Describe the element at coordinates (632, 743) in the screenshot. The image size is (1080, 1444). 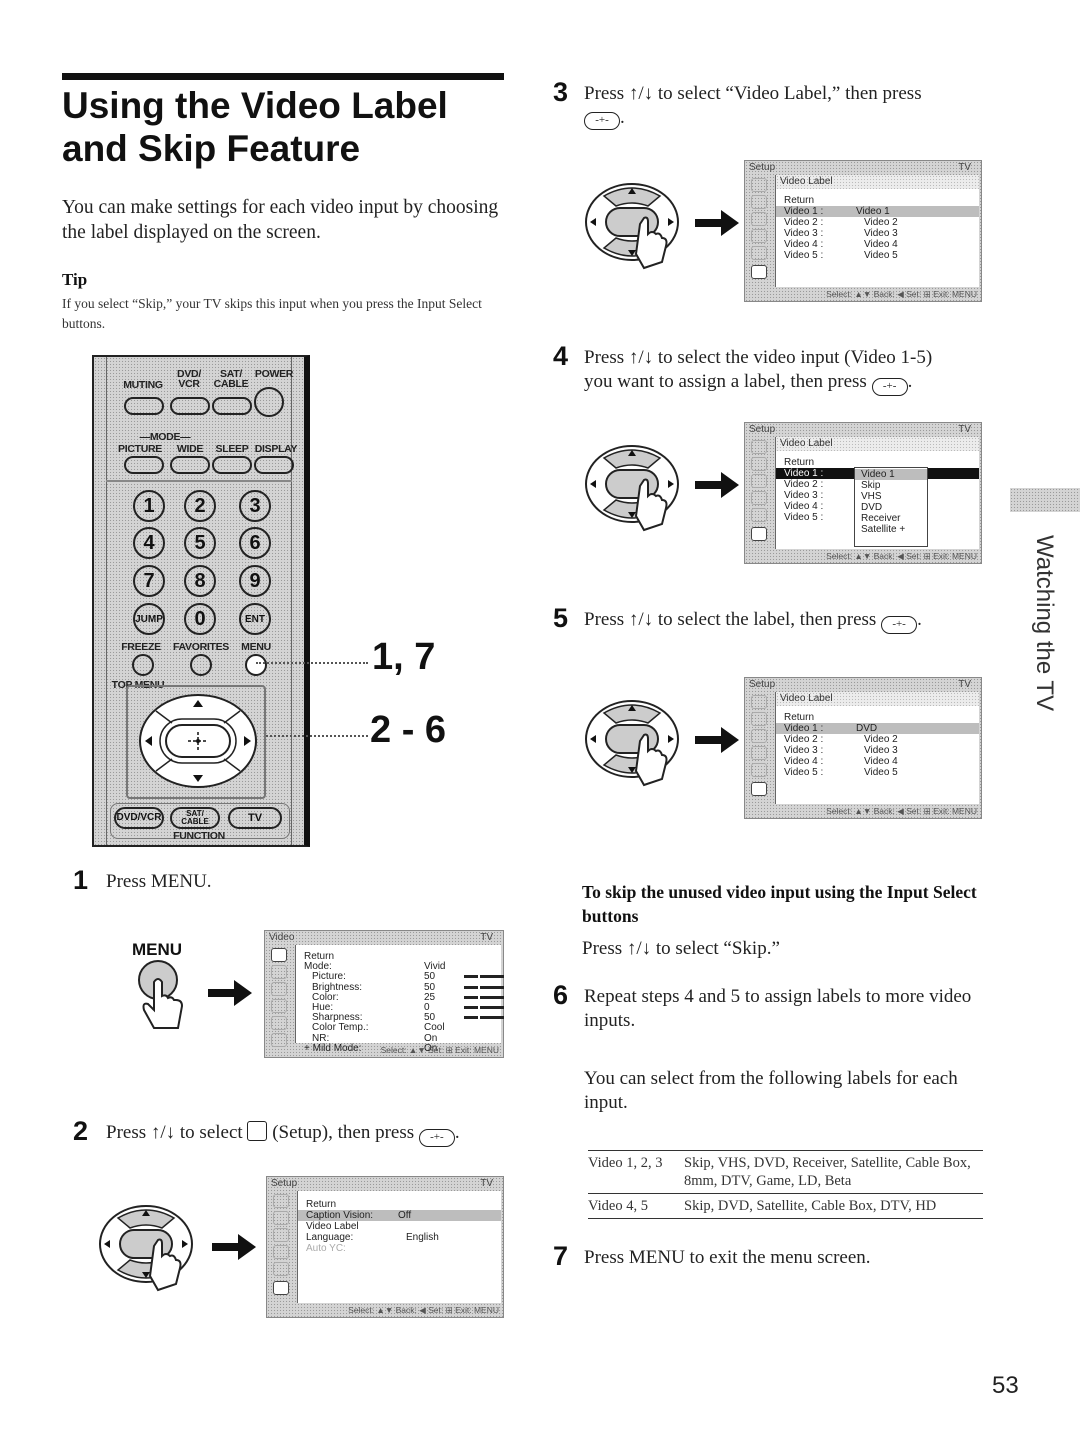
I see `dpad-press-enter-icon` at that location.